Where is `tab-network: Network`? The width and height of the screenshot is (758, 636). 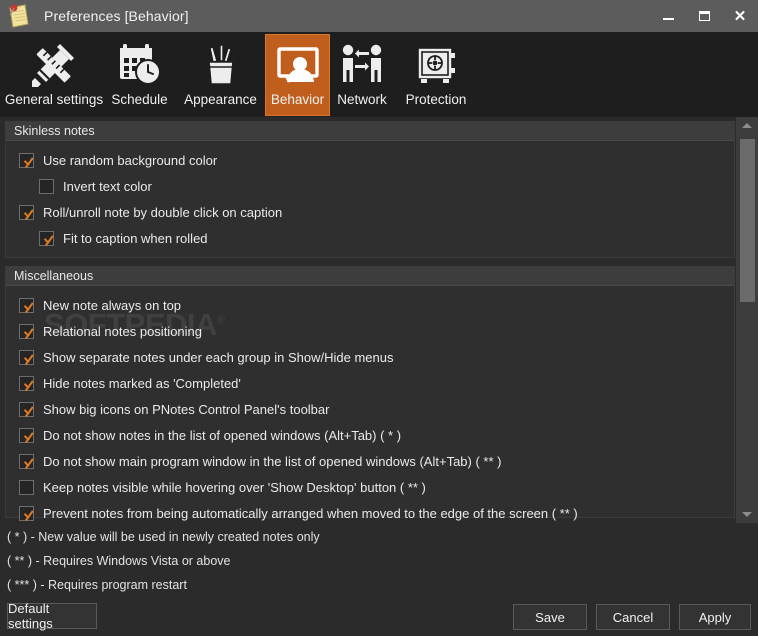
tab-network: Network is located at coordinates (362, 75).